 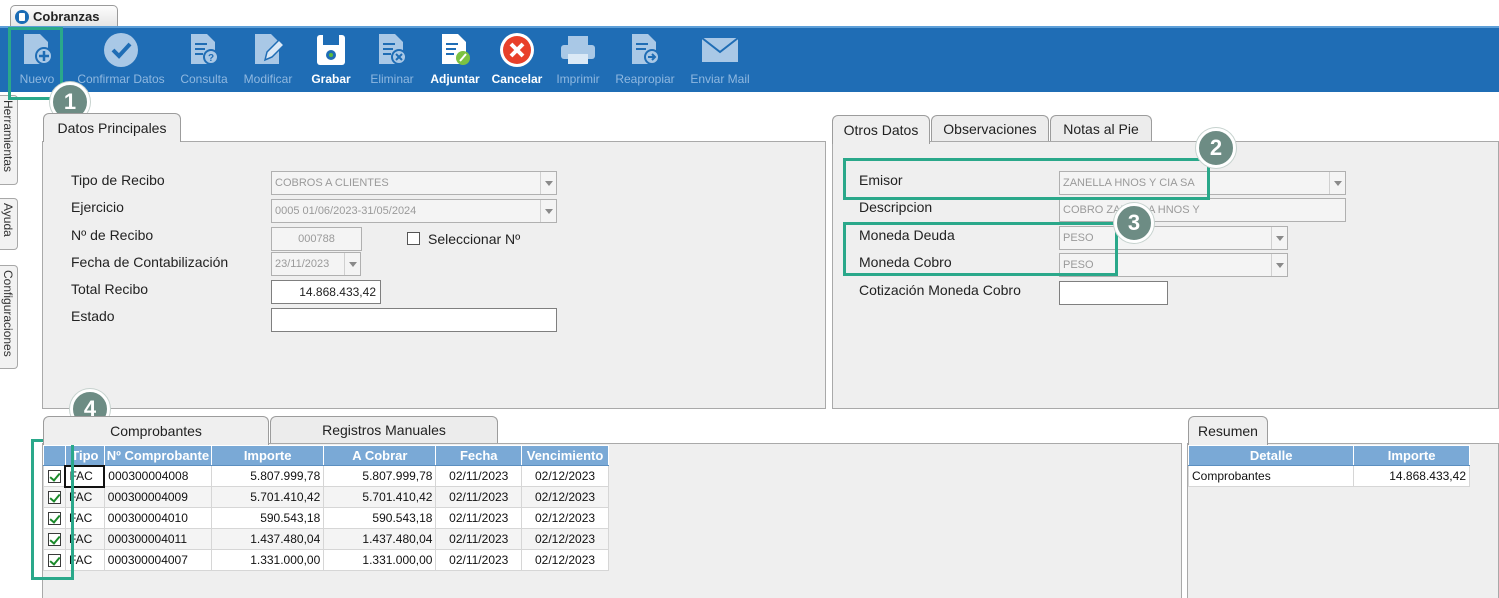 I want to click on seleccionar-checkbox, so click(x=413, y=238).